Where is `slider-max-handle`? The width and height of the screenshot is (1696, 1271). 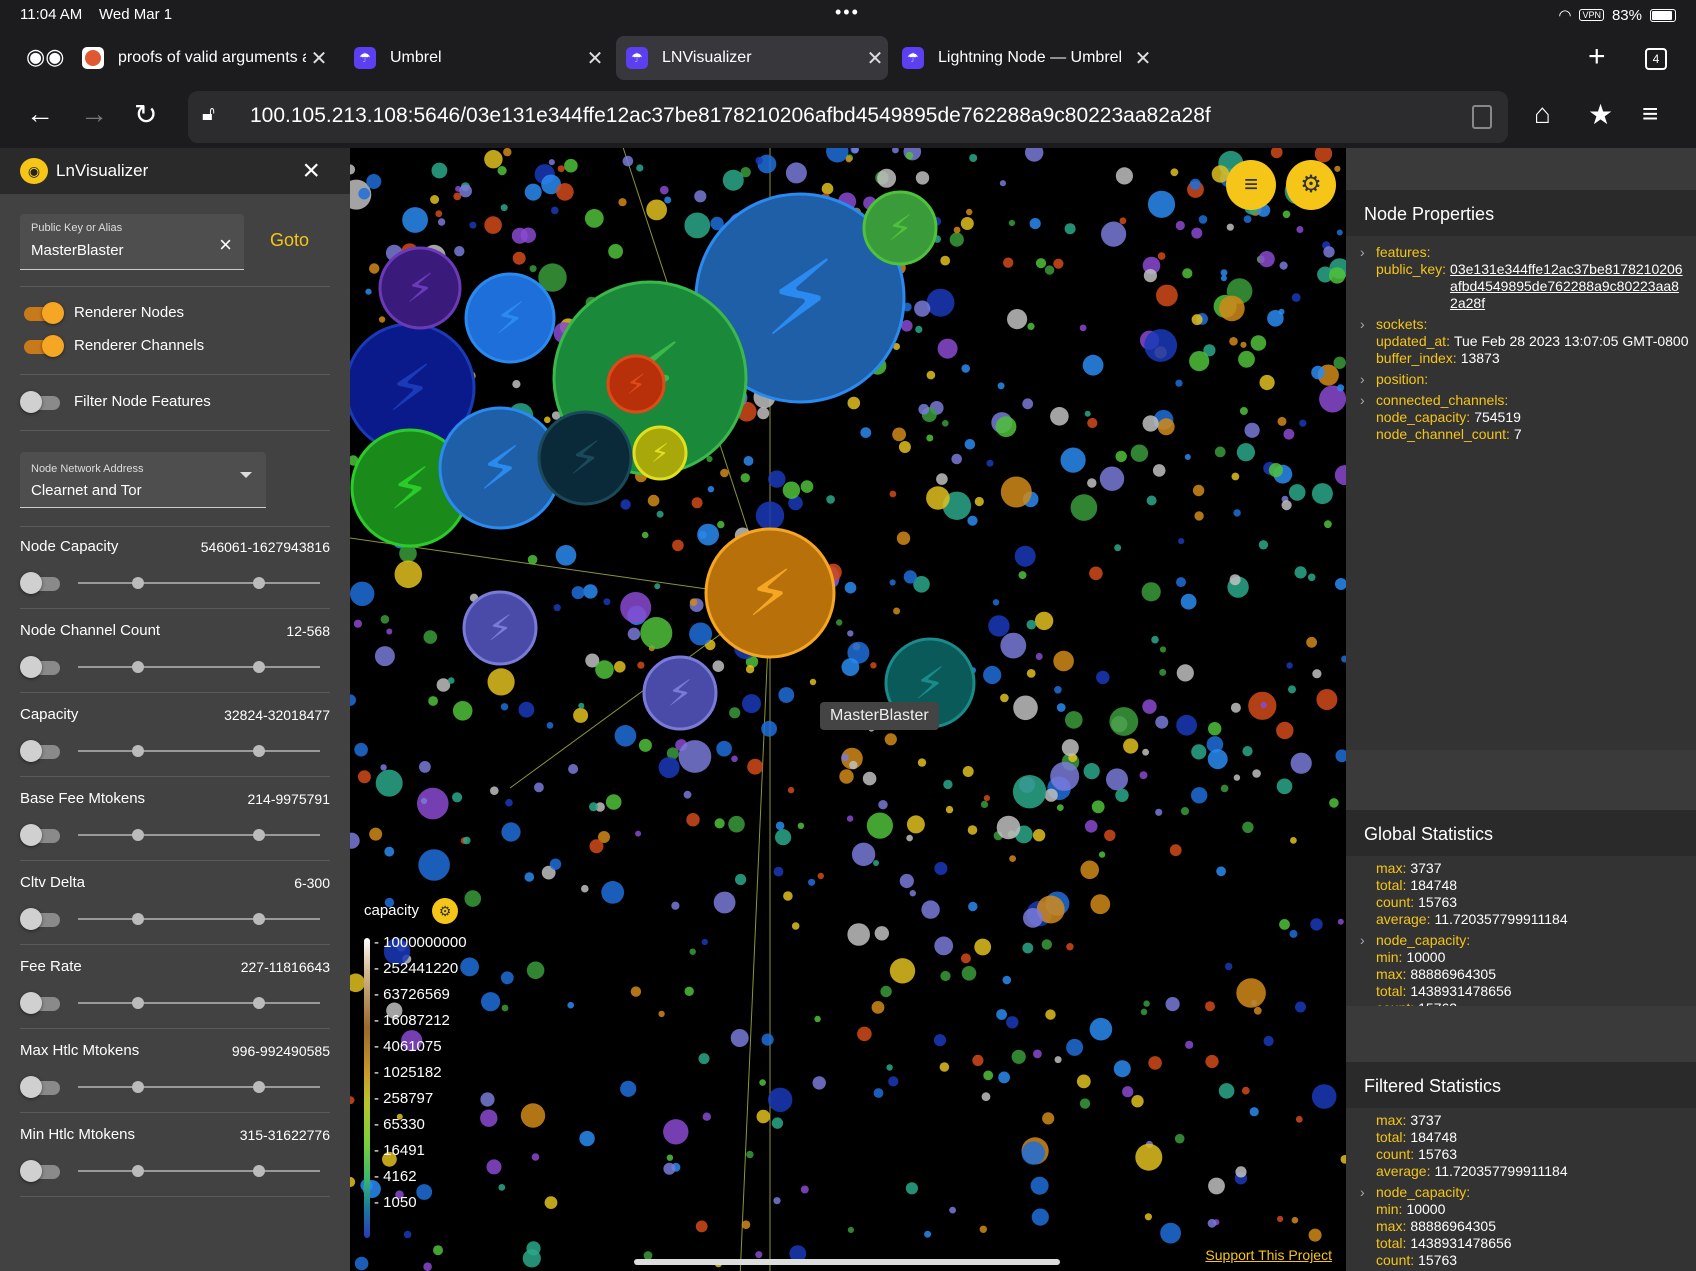
slider-max-handle is located at coordinates (259, 919).